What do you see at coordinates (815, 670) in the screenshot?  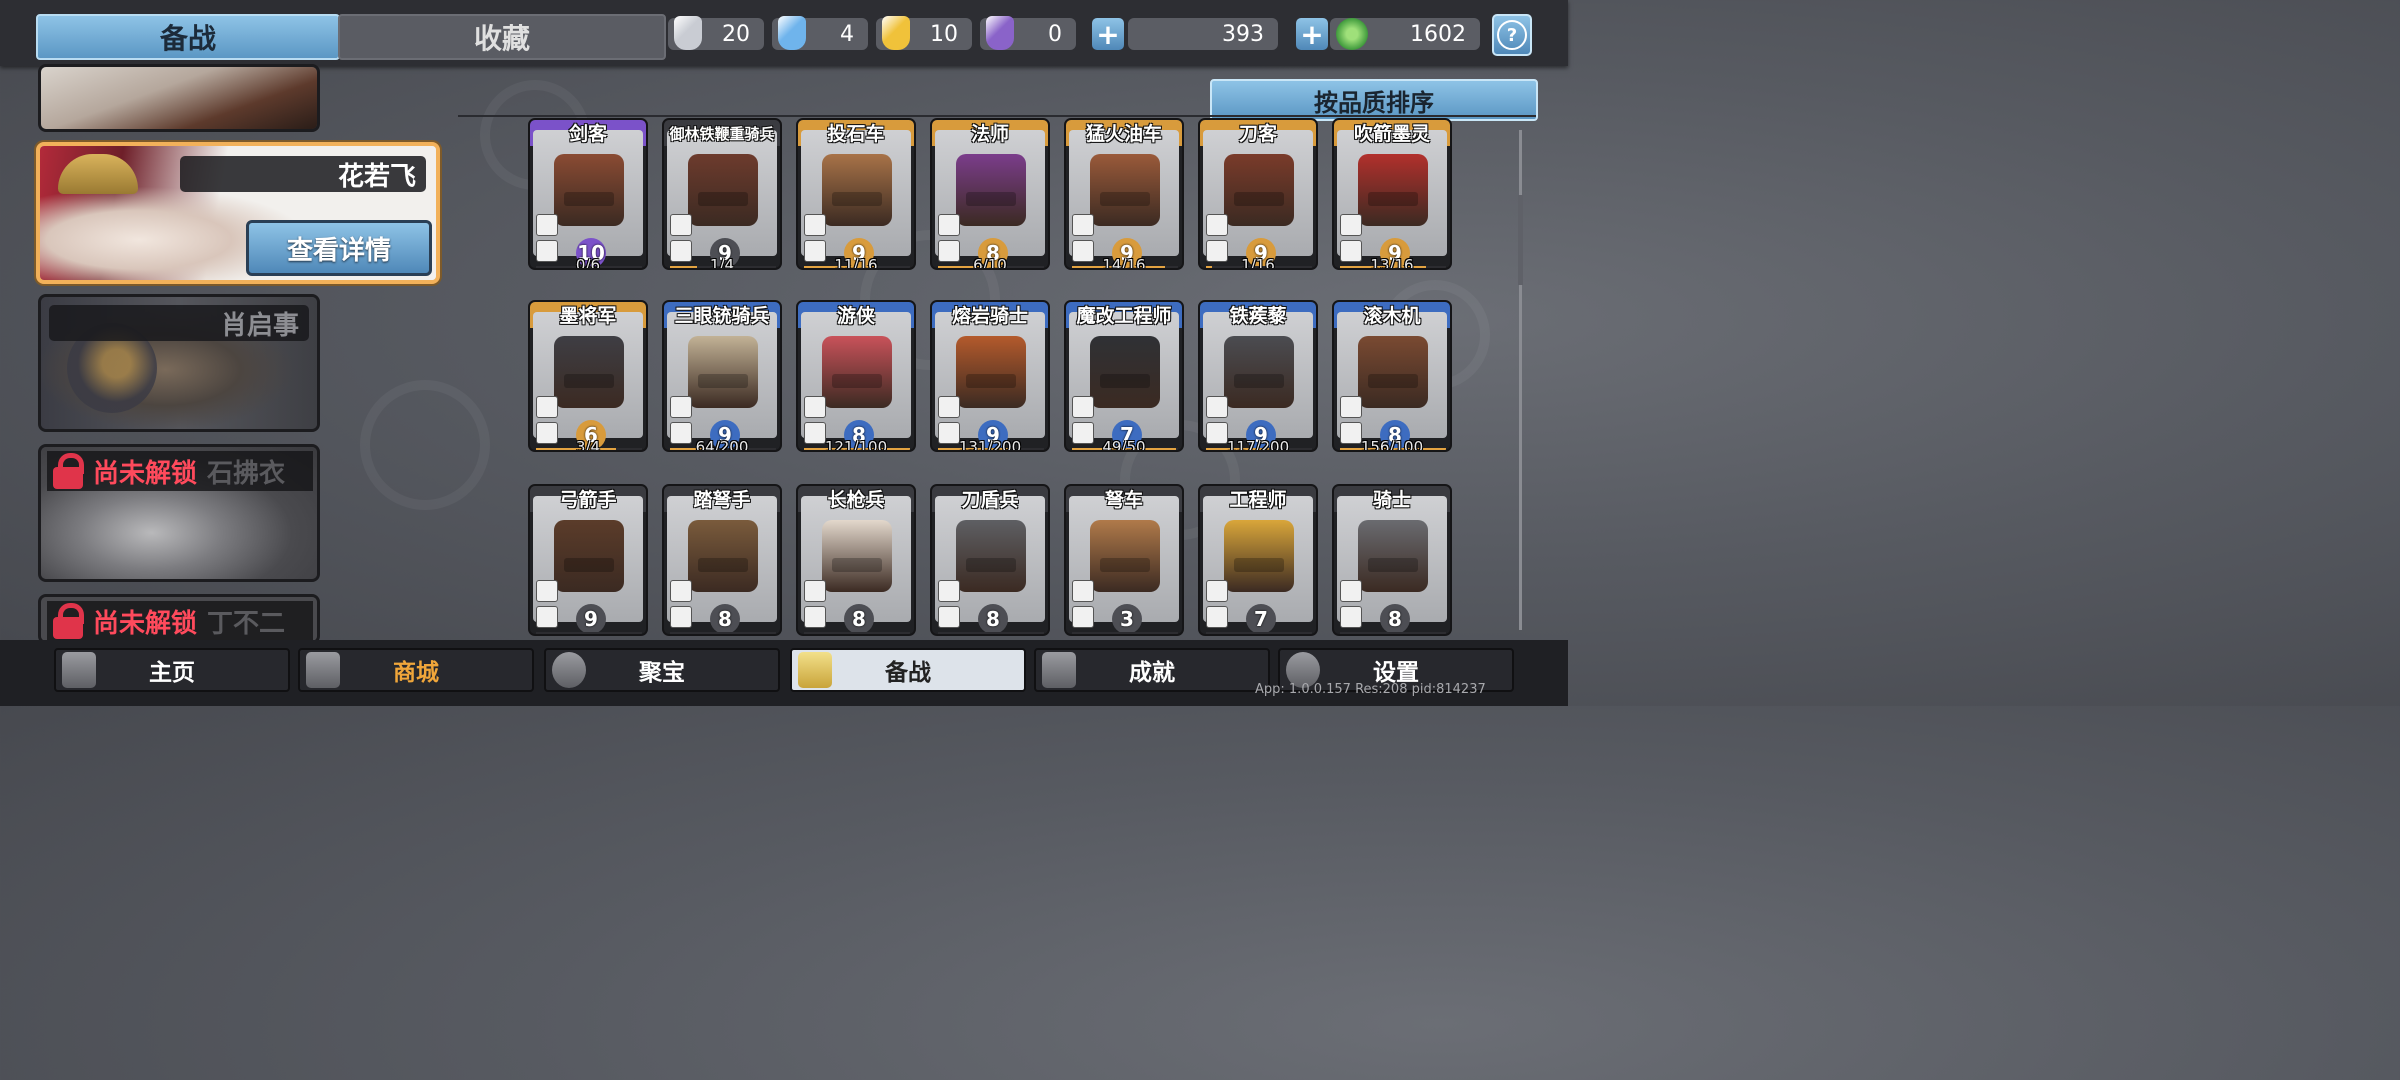 I see `card-deck-icon` at bounding box center [815, 670].